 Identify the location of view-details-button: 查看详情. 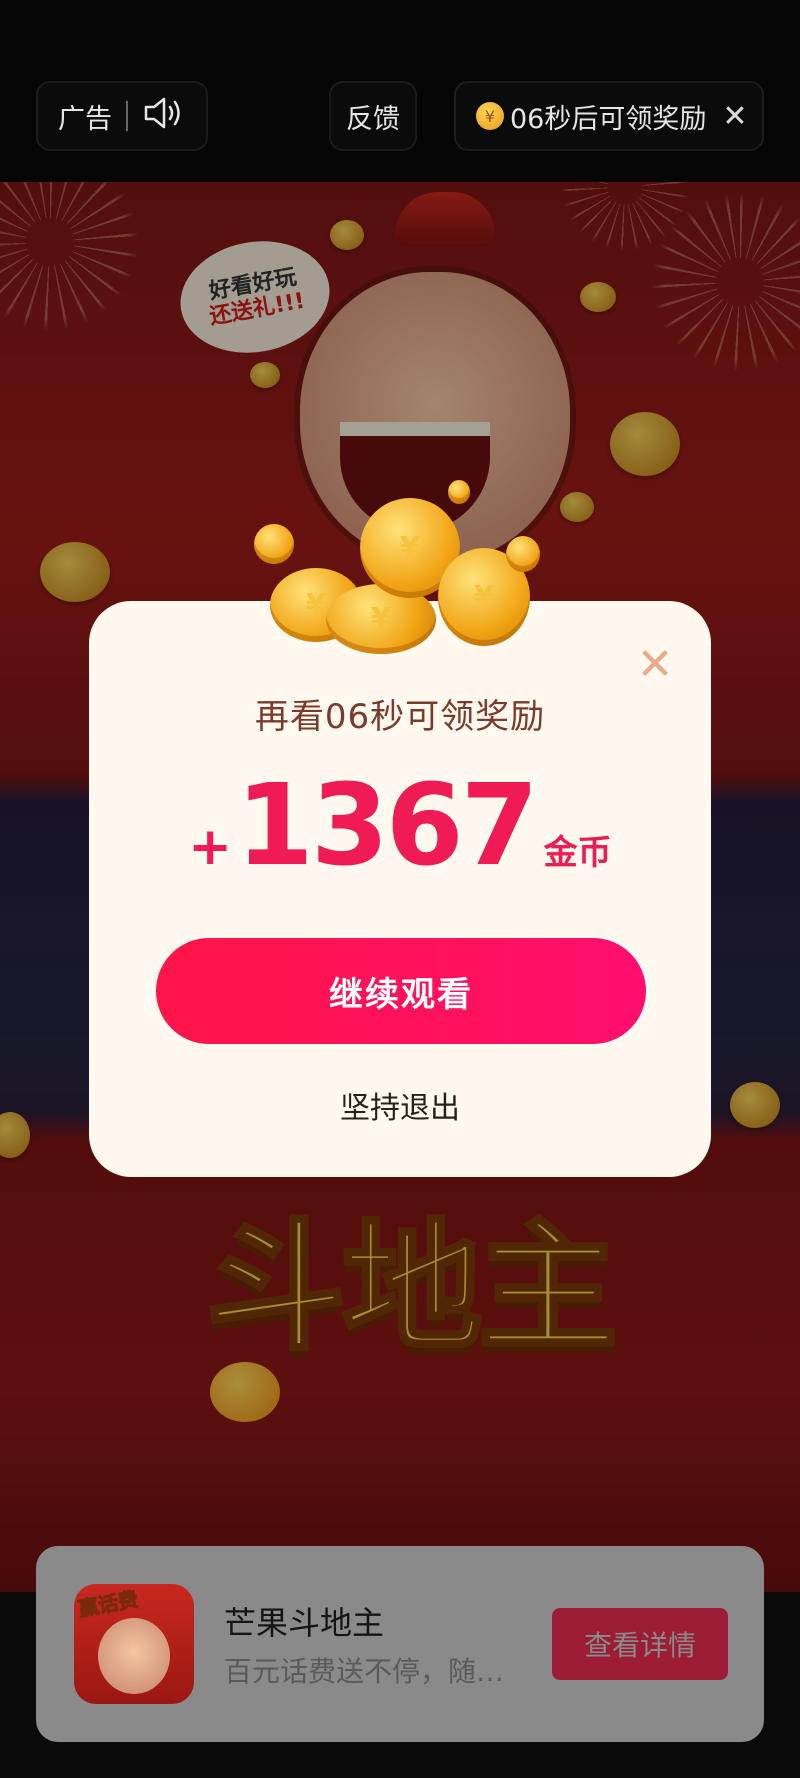
(640, 1644).